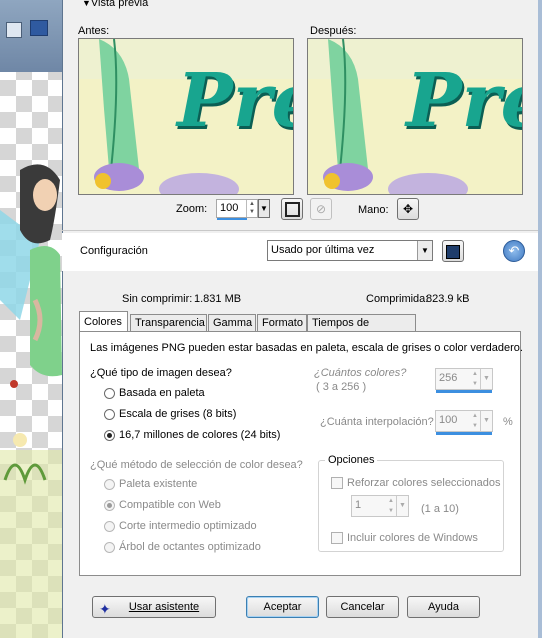 Image resolution: width=542 pixels, height=638 pixels. I want to click on colors-dropdown-icon: ▼, so click(486, 379).